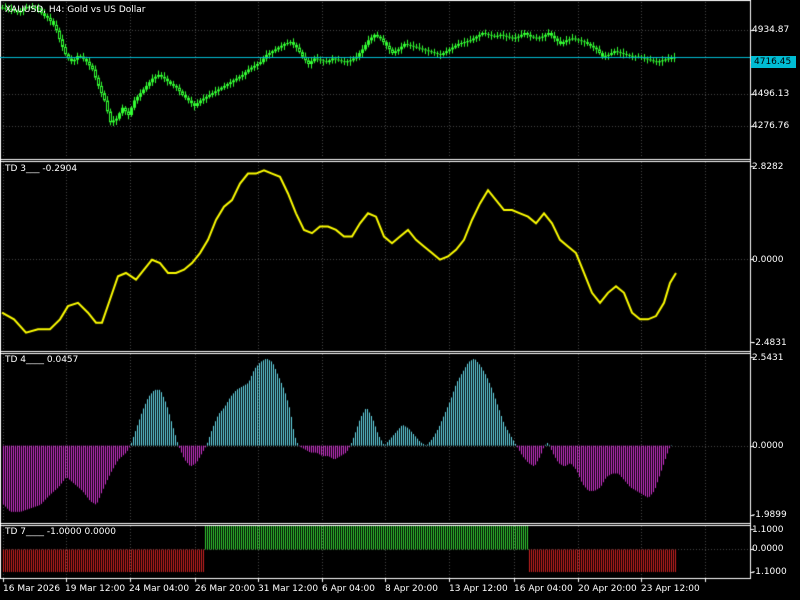  Describe the element at coordinates (768, 446) in the screenshot. I see `td4-axis-zero: 0.0000` at that location.